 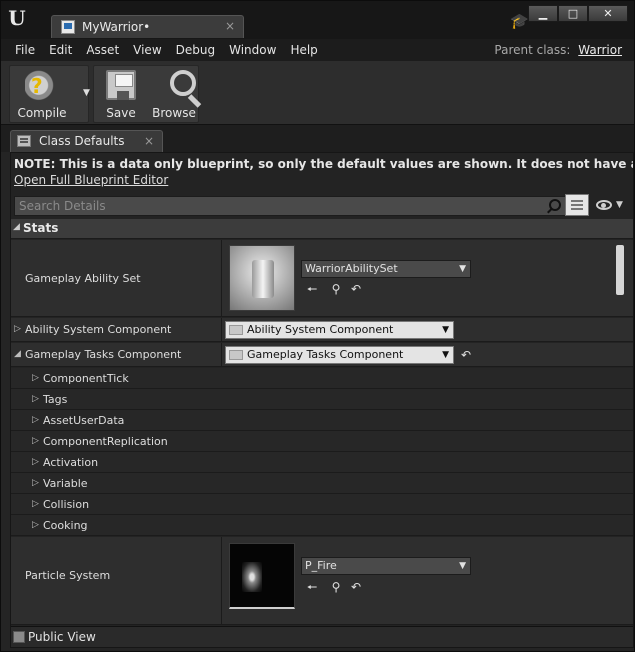 What do you see at coordinates (322, 525) in the screenshot?
I see `list-item: ▷ Cooking` at bounding box center [322, 525].